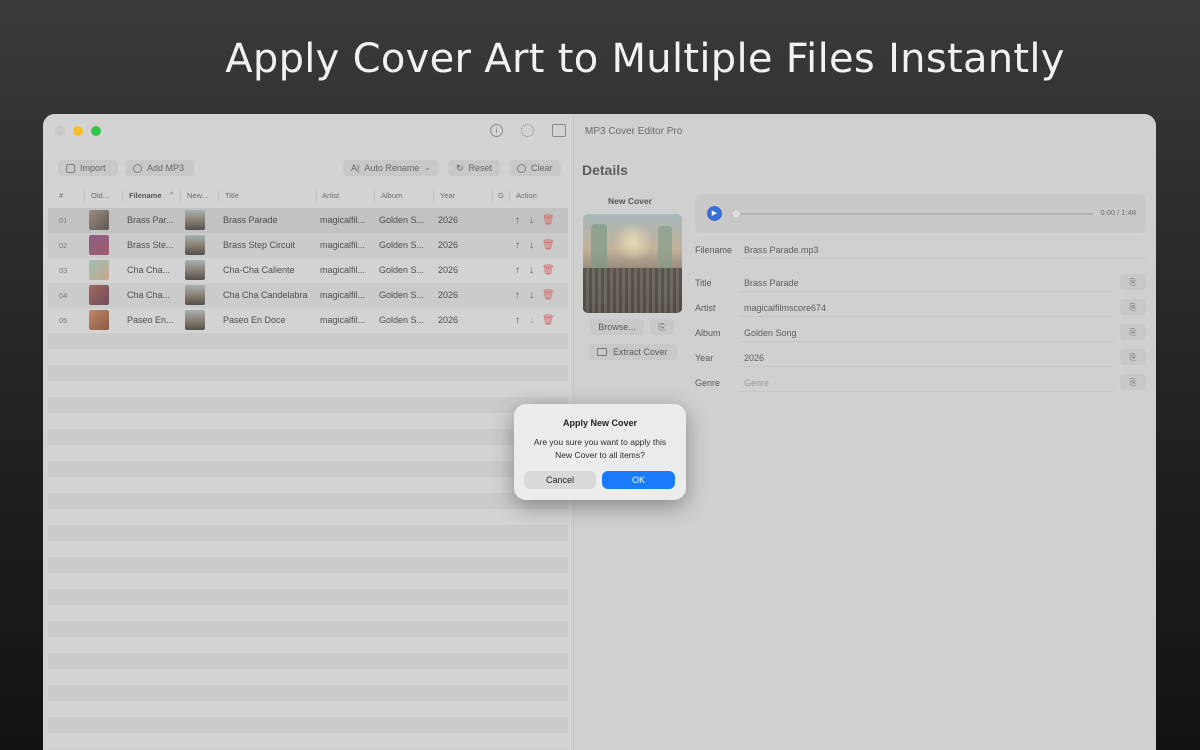 The height and width of the screenshot is (750, 1200). Describe the element at coordinates (355, 168) in the screenshot. I see `rename-icon: A|` at that location.